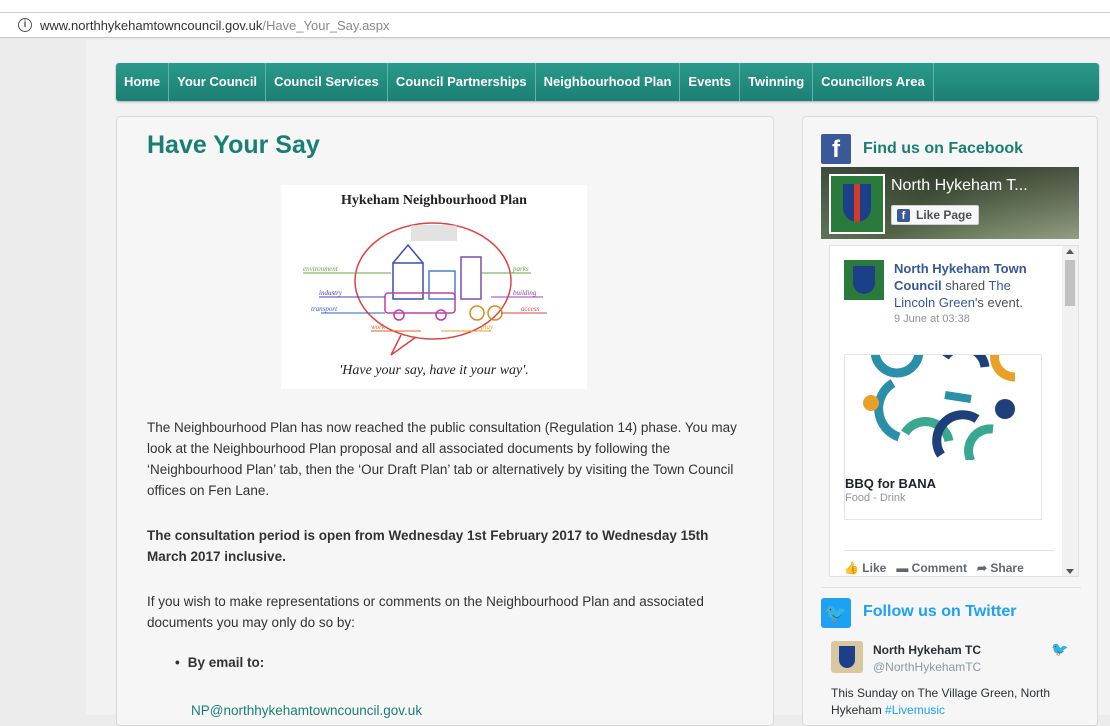 This screenshot has height=726, width=1110. What do you see at coordinates (525, 293) in the screenshot?
I see `logo-word-building: building` at bounding box center [525, 293].